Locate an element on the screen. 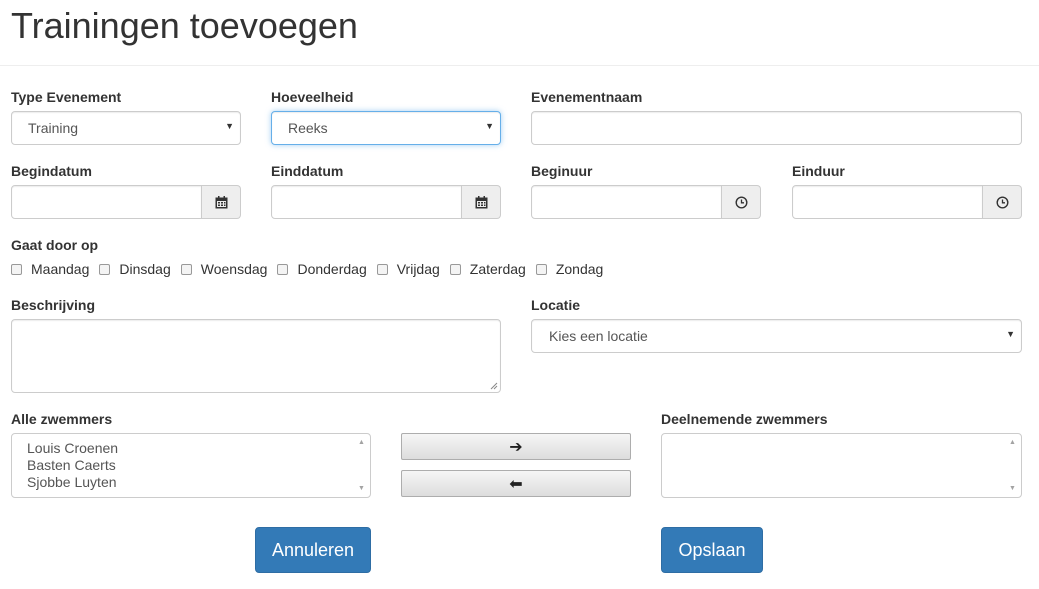 Image resolution: width=1039 pixels, height=589 pixels. end-time-picker-button is located at coordinates (1002, 202).